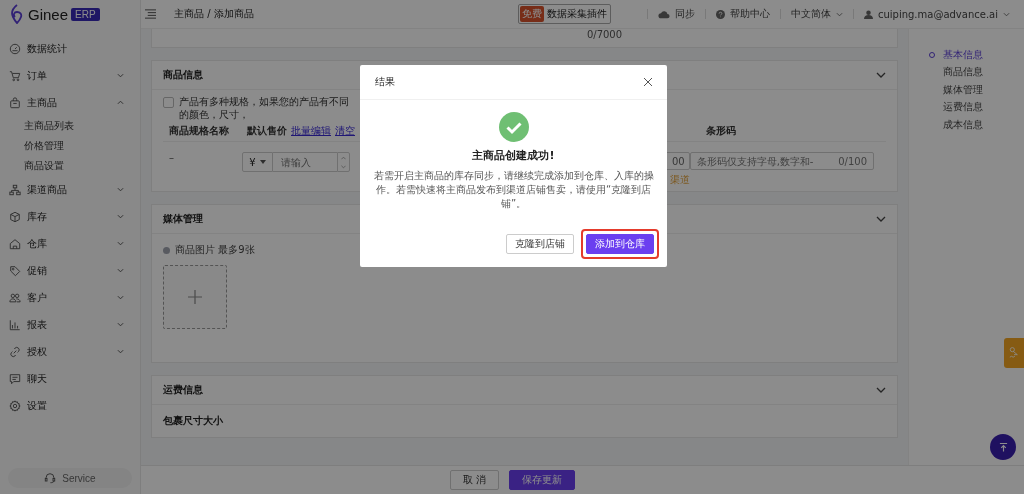  What do you see at coordinates (345, 131) in the screenshot?
I see `clear-link: 清空` at bounding box center [345, 131].